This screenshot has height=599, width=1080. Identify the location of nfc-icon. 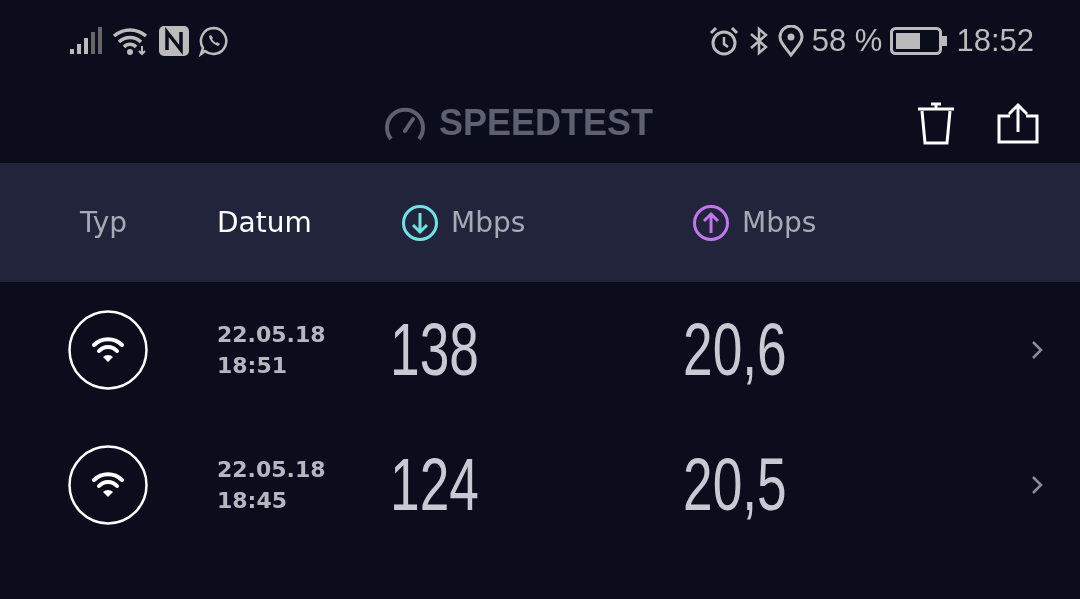
(174, 41).